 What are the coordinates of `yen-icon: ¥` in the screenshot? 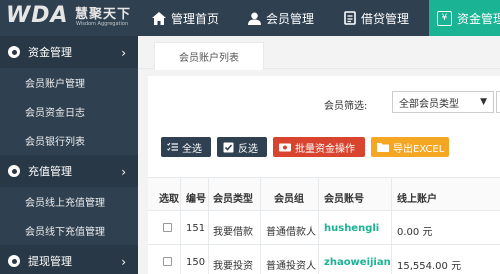 It's located at (444, 18).